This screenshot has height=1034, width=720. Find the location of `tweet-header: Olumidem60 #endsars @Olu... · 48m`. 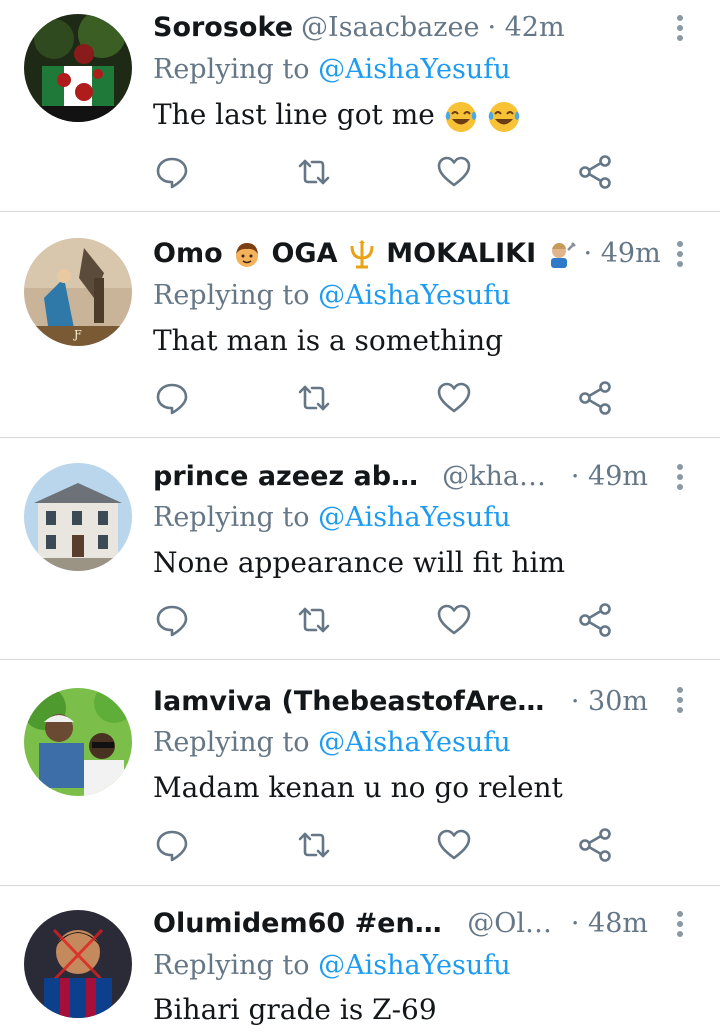

tweet-header: Olumidem60 #endsars @Olu... · 48m is located at coordinates (400, 924).